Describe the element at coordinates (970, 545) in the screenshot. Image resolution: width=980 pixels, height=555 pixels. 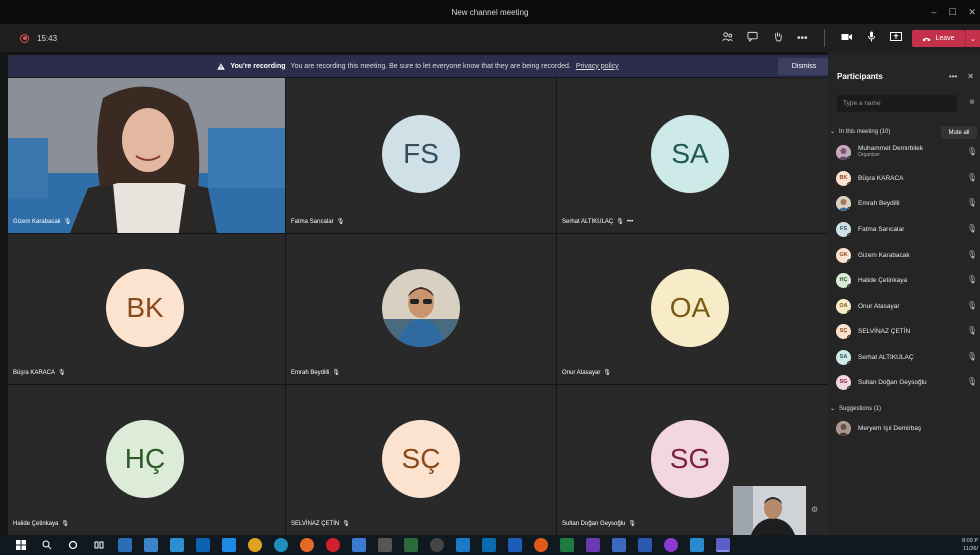
I see `system-clock: 8:09 P 11/26/` at that location.